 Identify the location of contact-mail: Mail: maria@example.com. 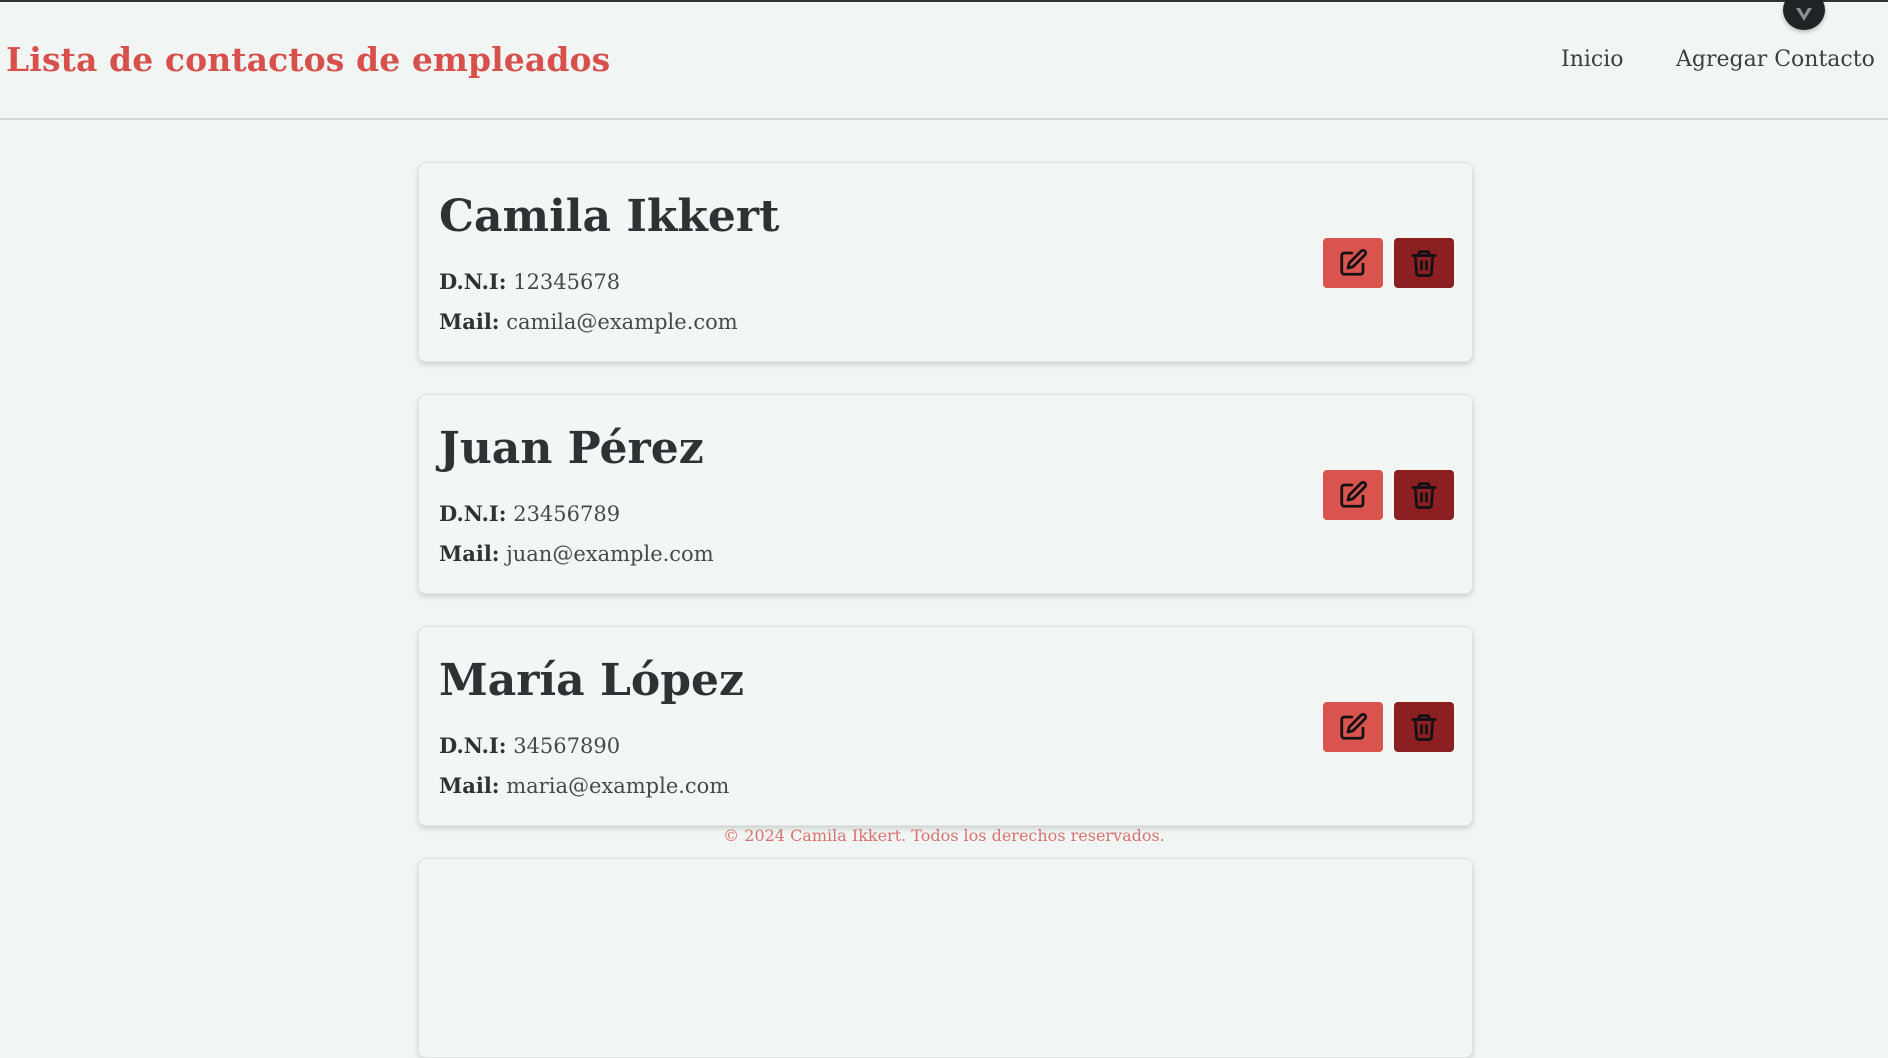
(584, 785).